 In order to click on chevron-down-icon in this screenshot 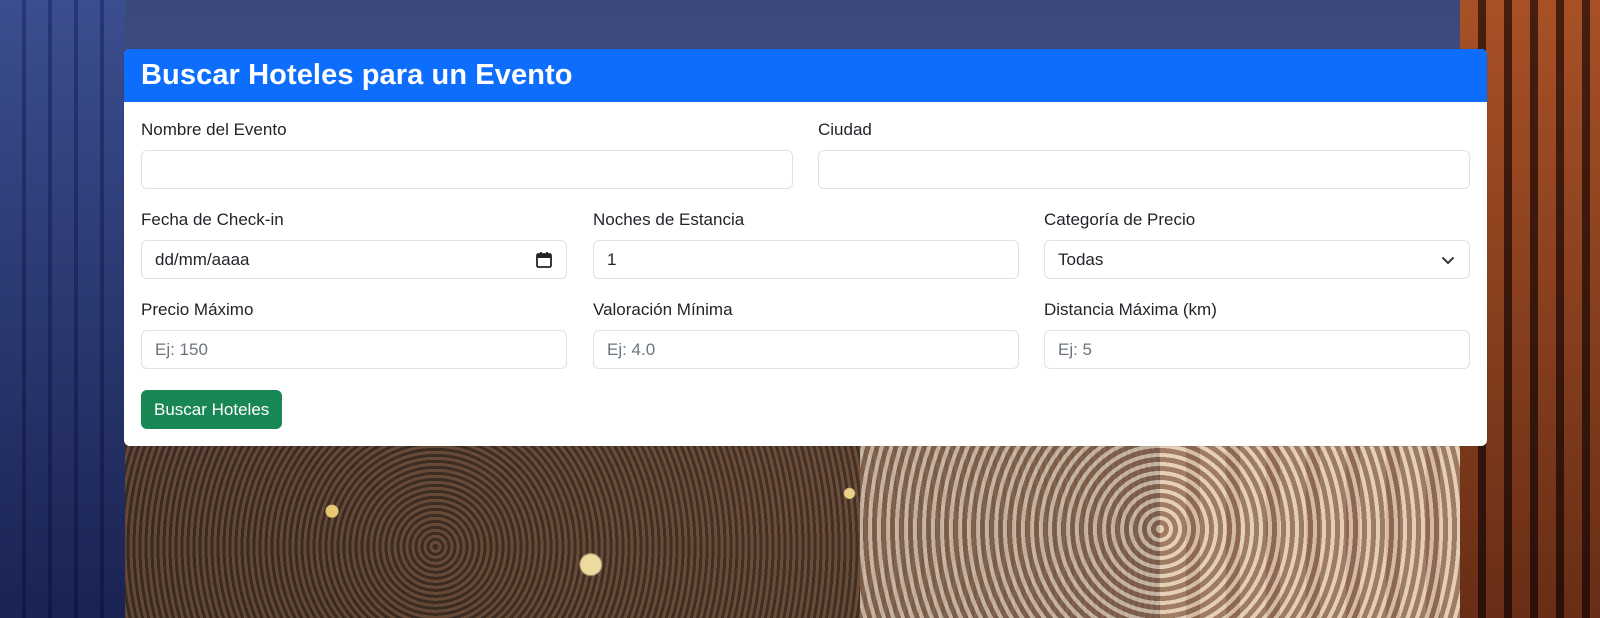, I will do `click(1448, 260)`.